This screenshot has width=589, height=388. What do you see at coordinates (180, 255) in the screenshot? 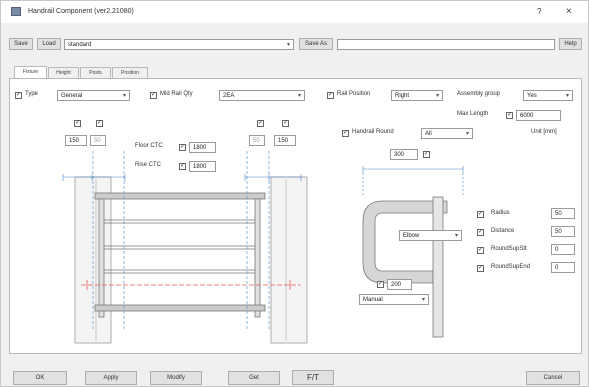
I see `handrail-frame` at bounding box center [180, 255].